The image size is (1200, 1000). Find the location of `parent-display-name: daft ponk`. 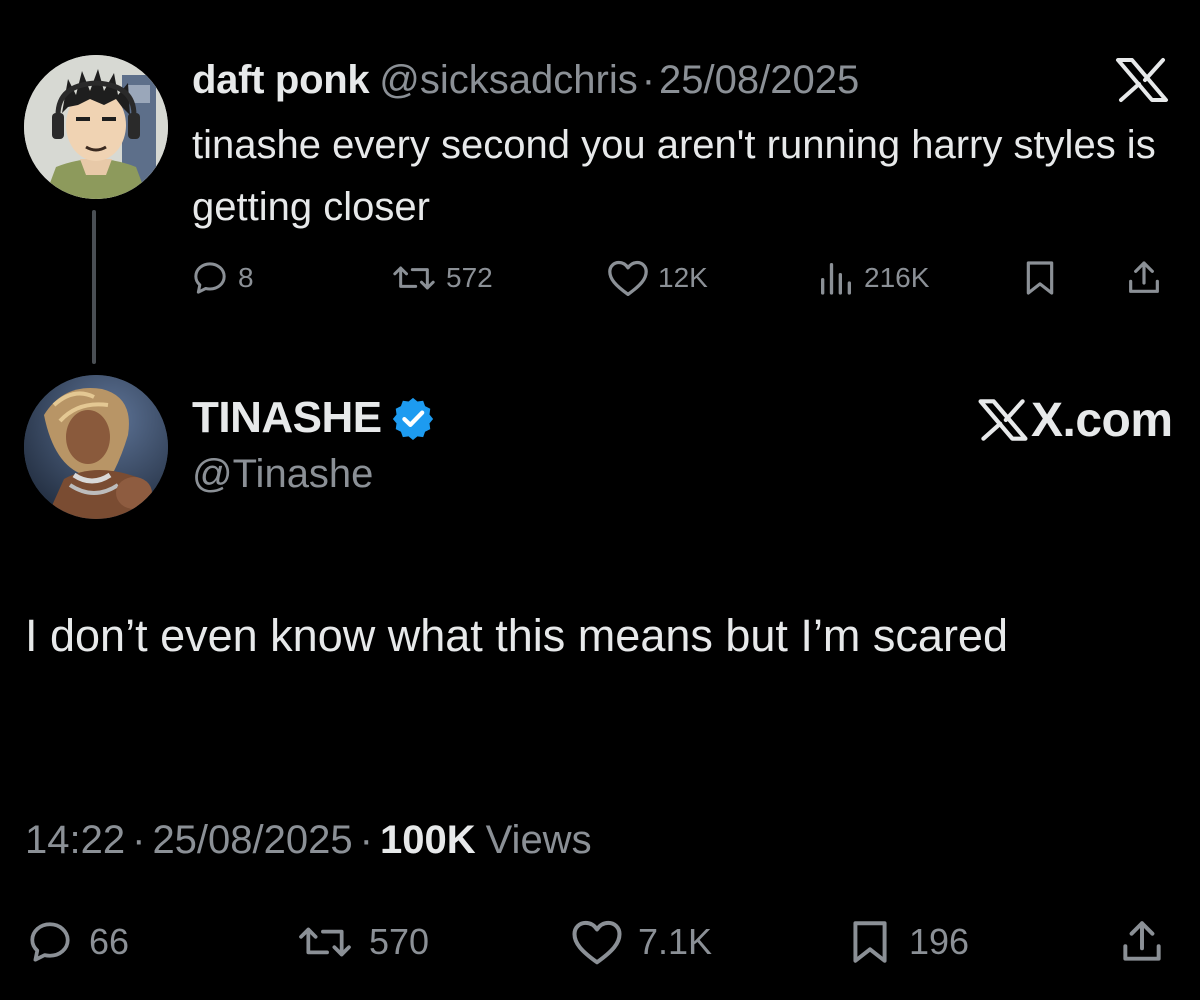

parent-display-name: daft ponk is located at coordinates (281, 80).